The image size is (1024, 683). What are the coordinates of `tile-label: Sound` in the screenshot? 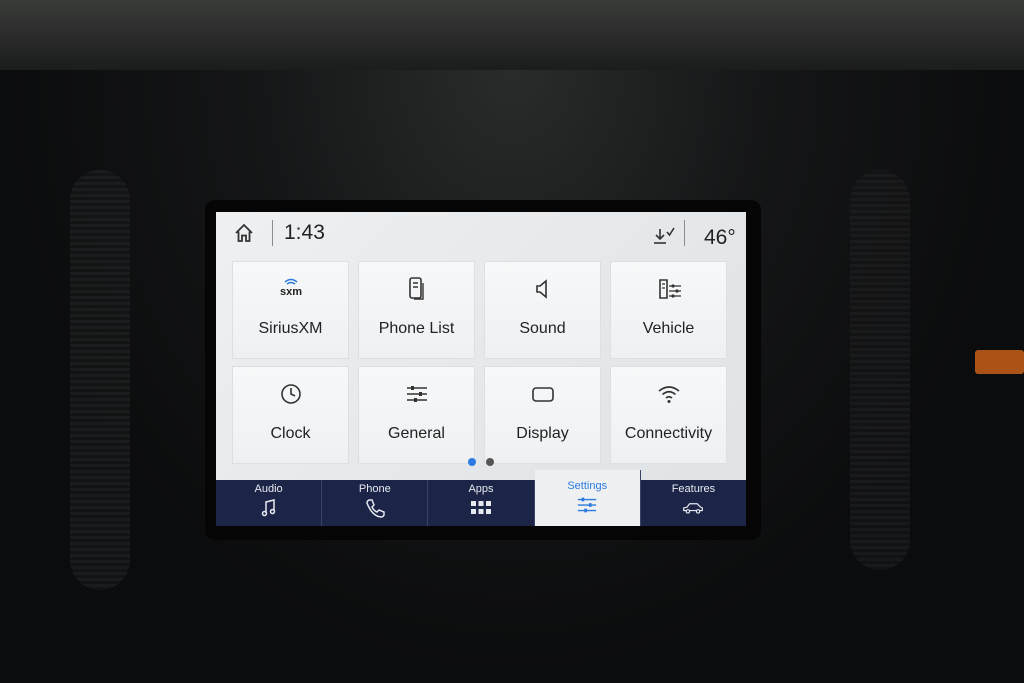 It's located at (542, 328).